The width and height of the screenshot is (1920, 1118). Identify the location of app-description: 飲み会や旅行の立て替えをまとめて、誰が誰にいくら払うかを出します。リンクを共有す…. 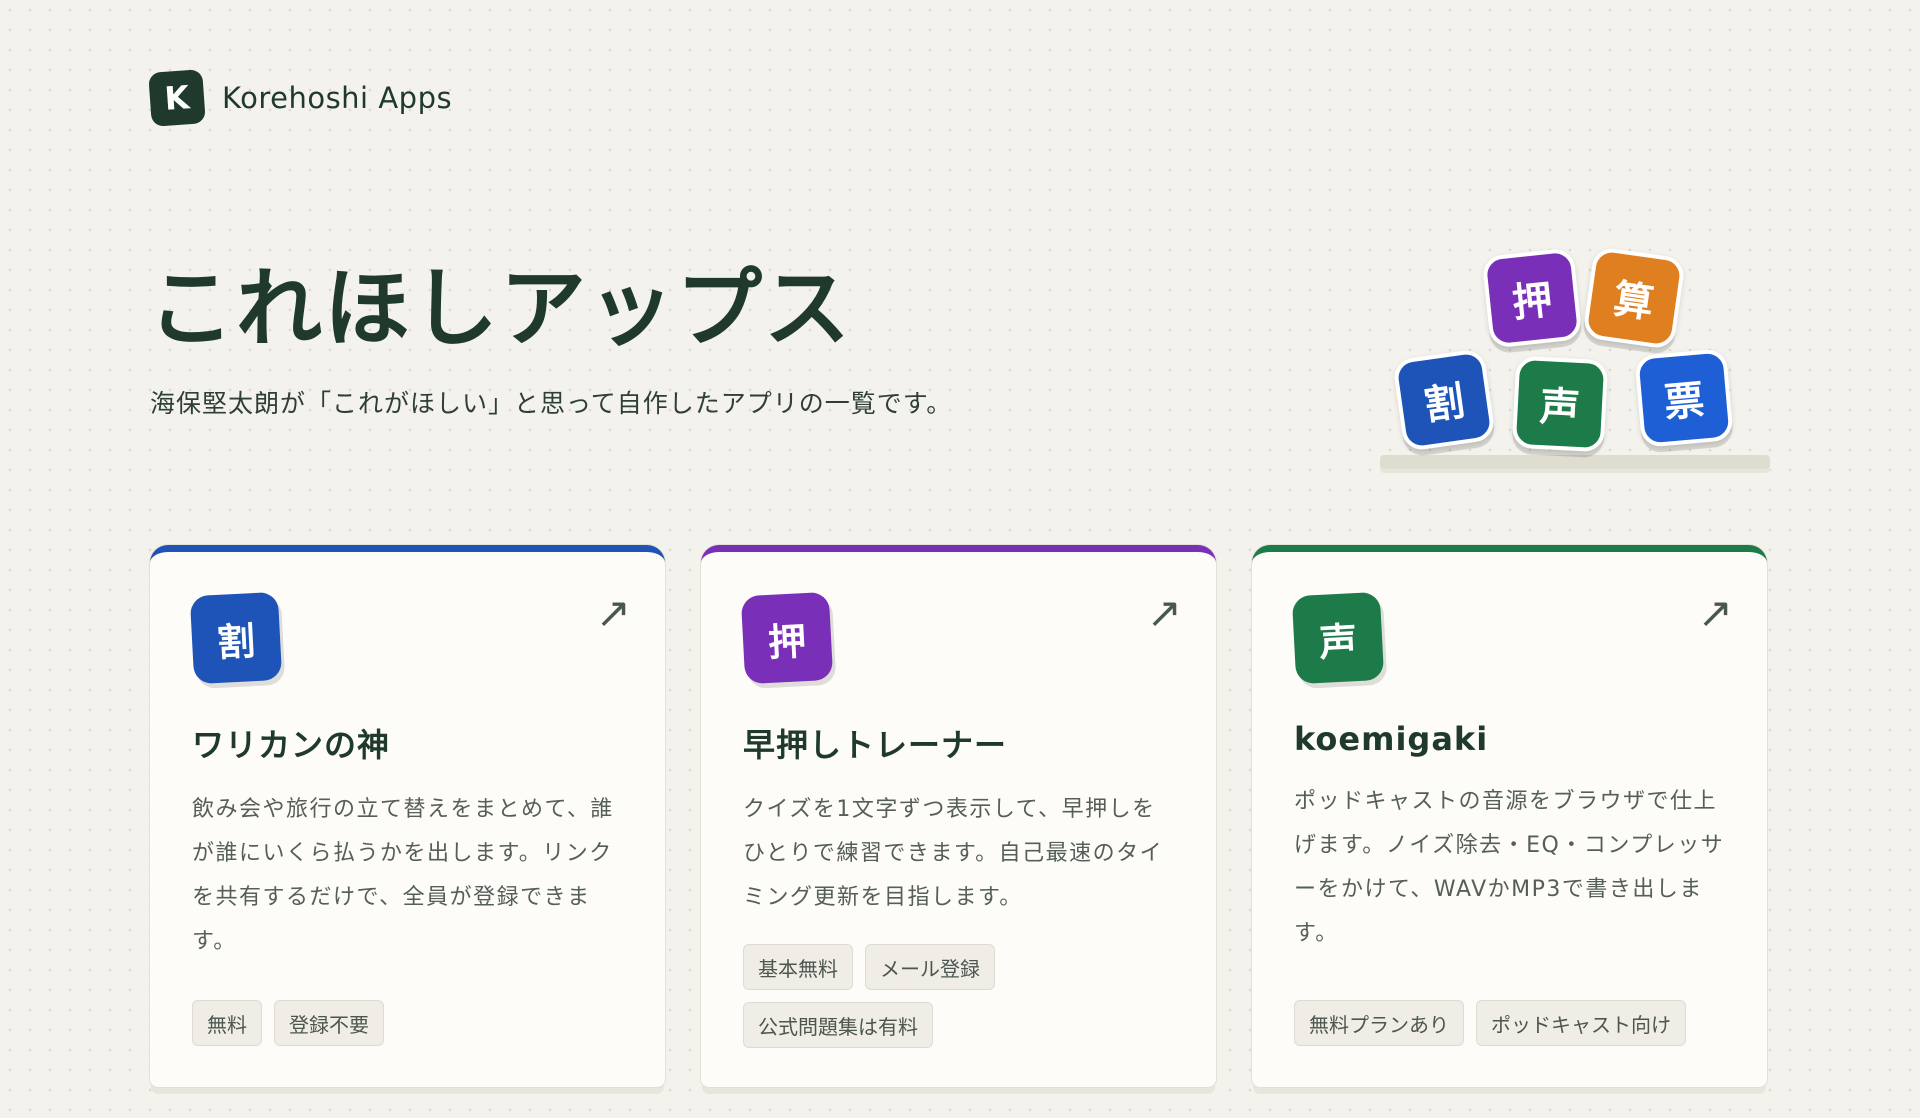
(403, 875).